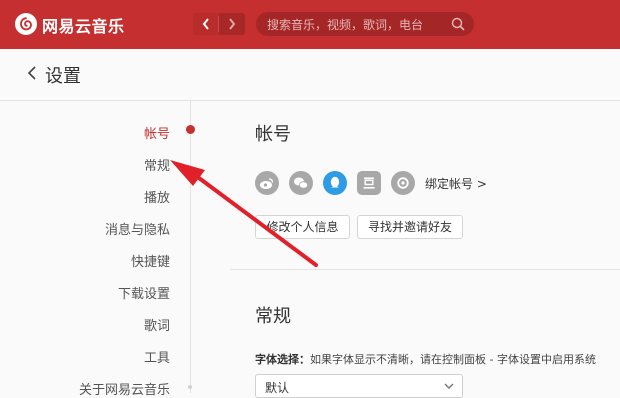  Describe the element at coordinates (157, 356) in the screenshot. I see `sidebar-item-tools: 工具` at that location.